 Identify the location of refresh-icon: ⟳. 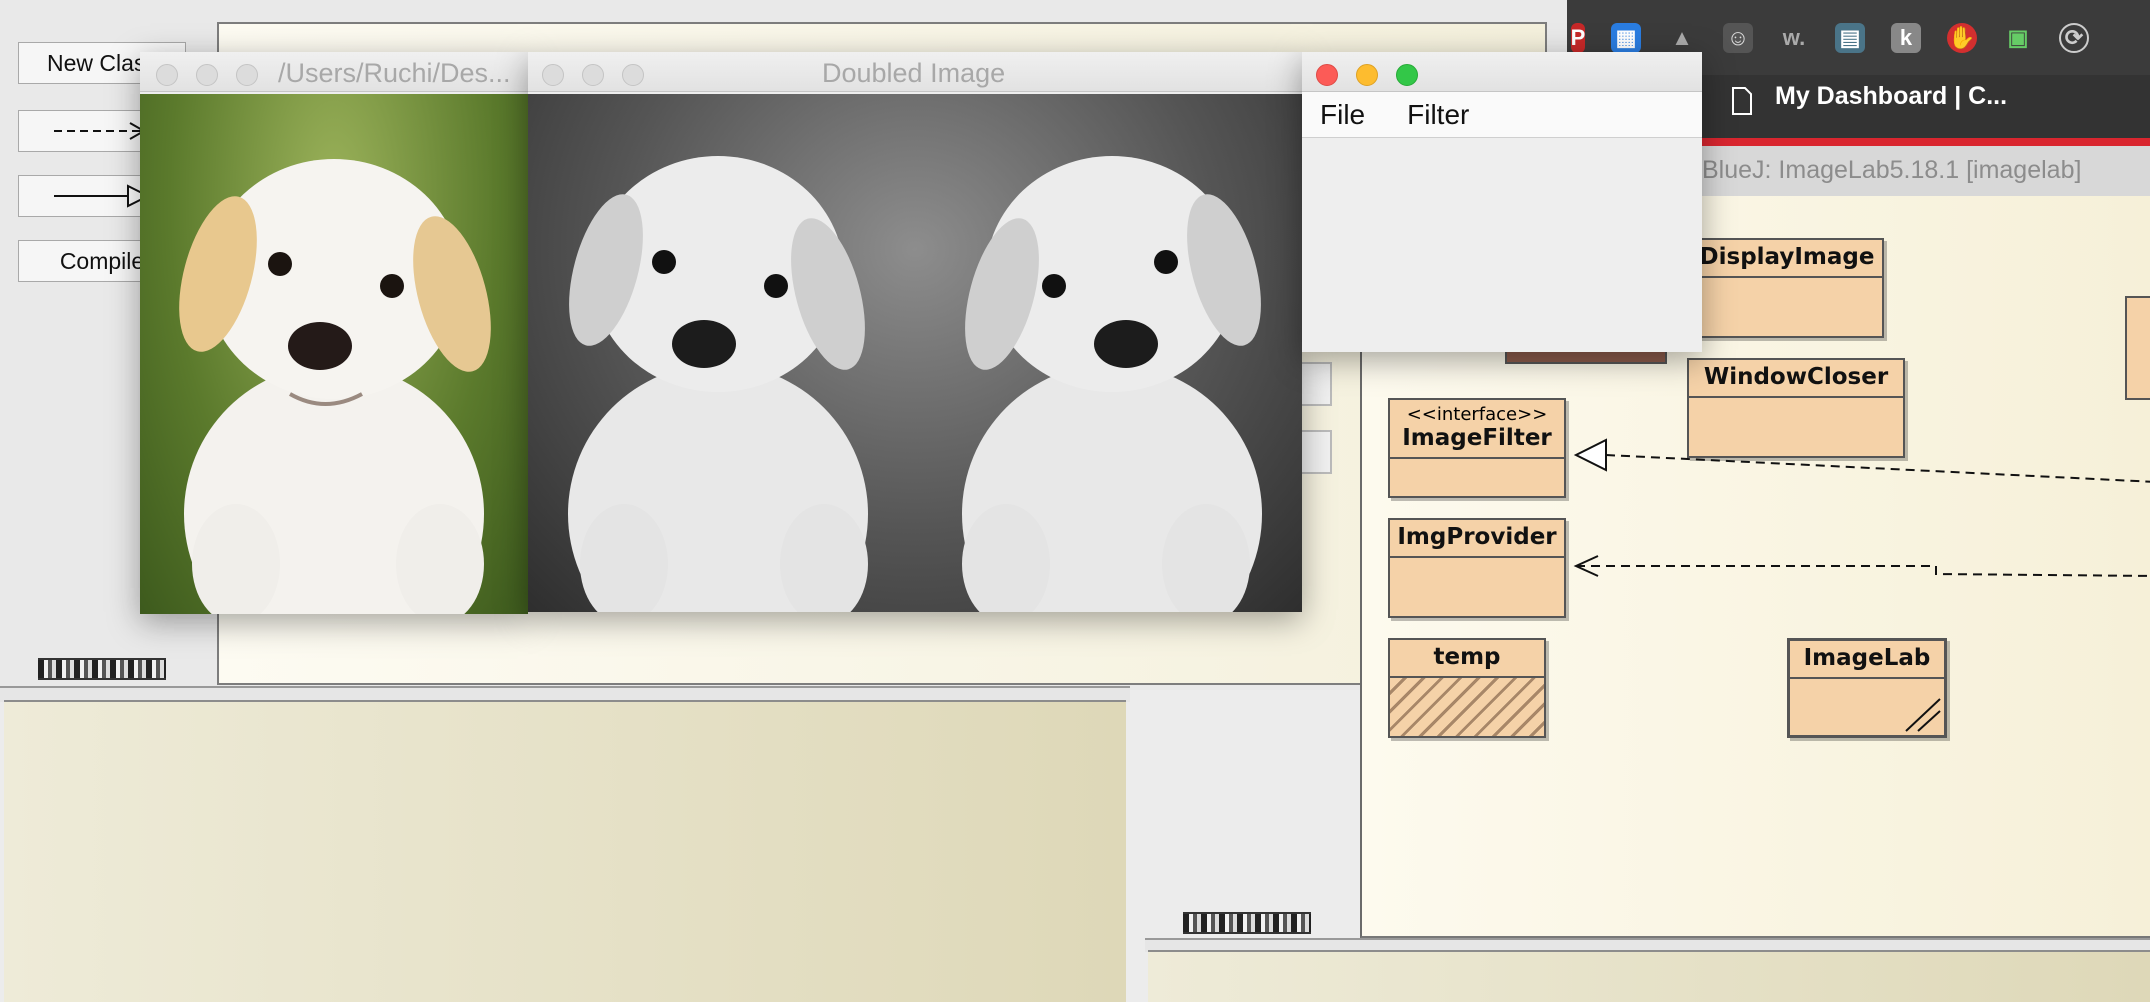
(2074, 37).